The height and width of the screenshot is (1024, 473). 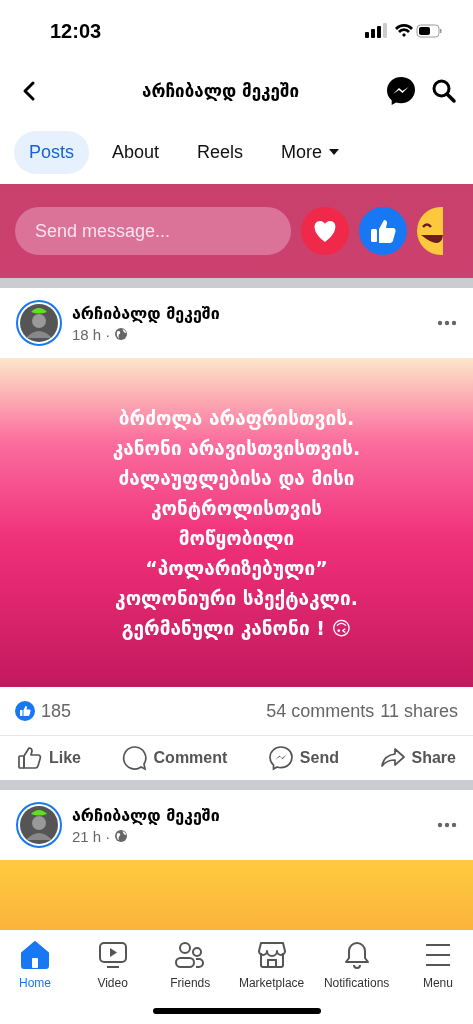 I want to click on post-text: ბრძოლა არაფრისთვის. კანონი არავისთვისთვის. ძალაუფლებისა და მისი კონტროლისთვის მოწყობილი “პოლარიზებული” კოლონიური სპექტაკლი. გერმანული კანონი ! 🙃, so click(x=236, y=523).